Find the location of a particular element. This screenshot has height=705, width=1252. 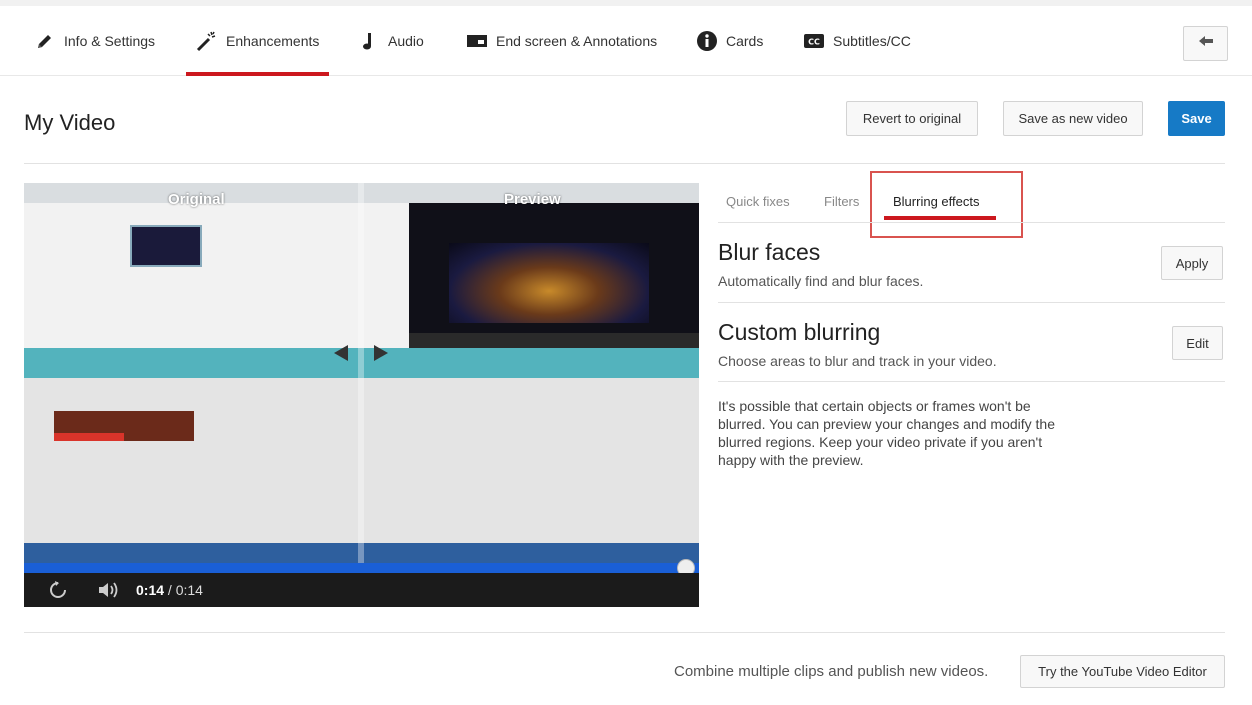

blur-faces-title: Blur faces is located at coordinates (769, 252).